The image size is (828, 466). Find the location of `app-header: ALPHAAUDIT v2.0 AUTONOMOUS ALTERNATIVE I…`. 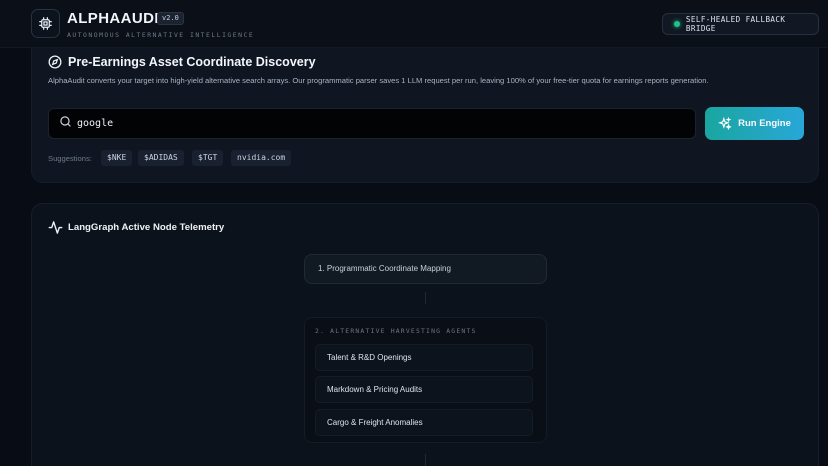

app-header: ALPHAAUDIT v2.0 AUTONOMOUS ALTERNATIVE I… is located at coordinates (414, 24).